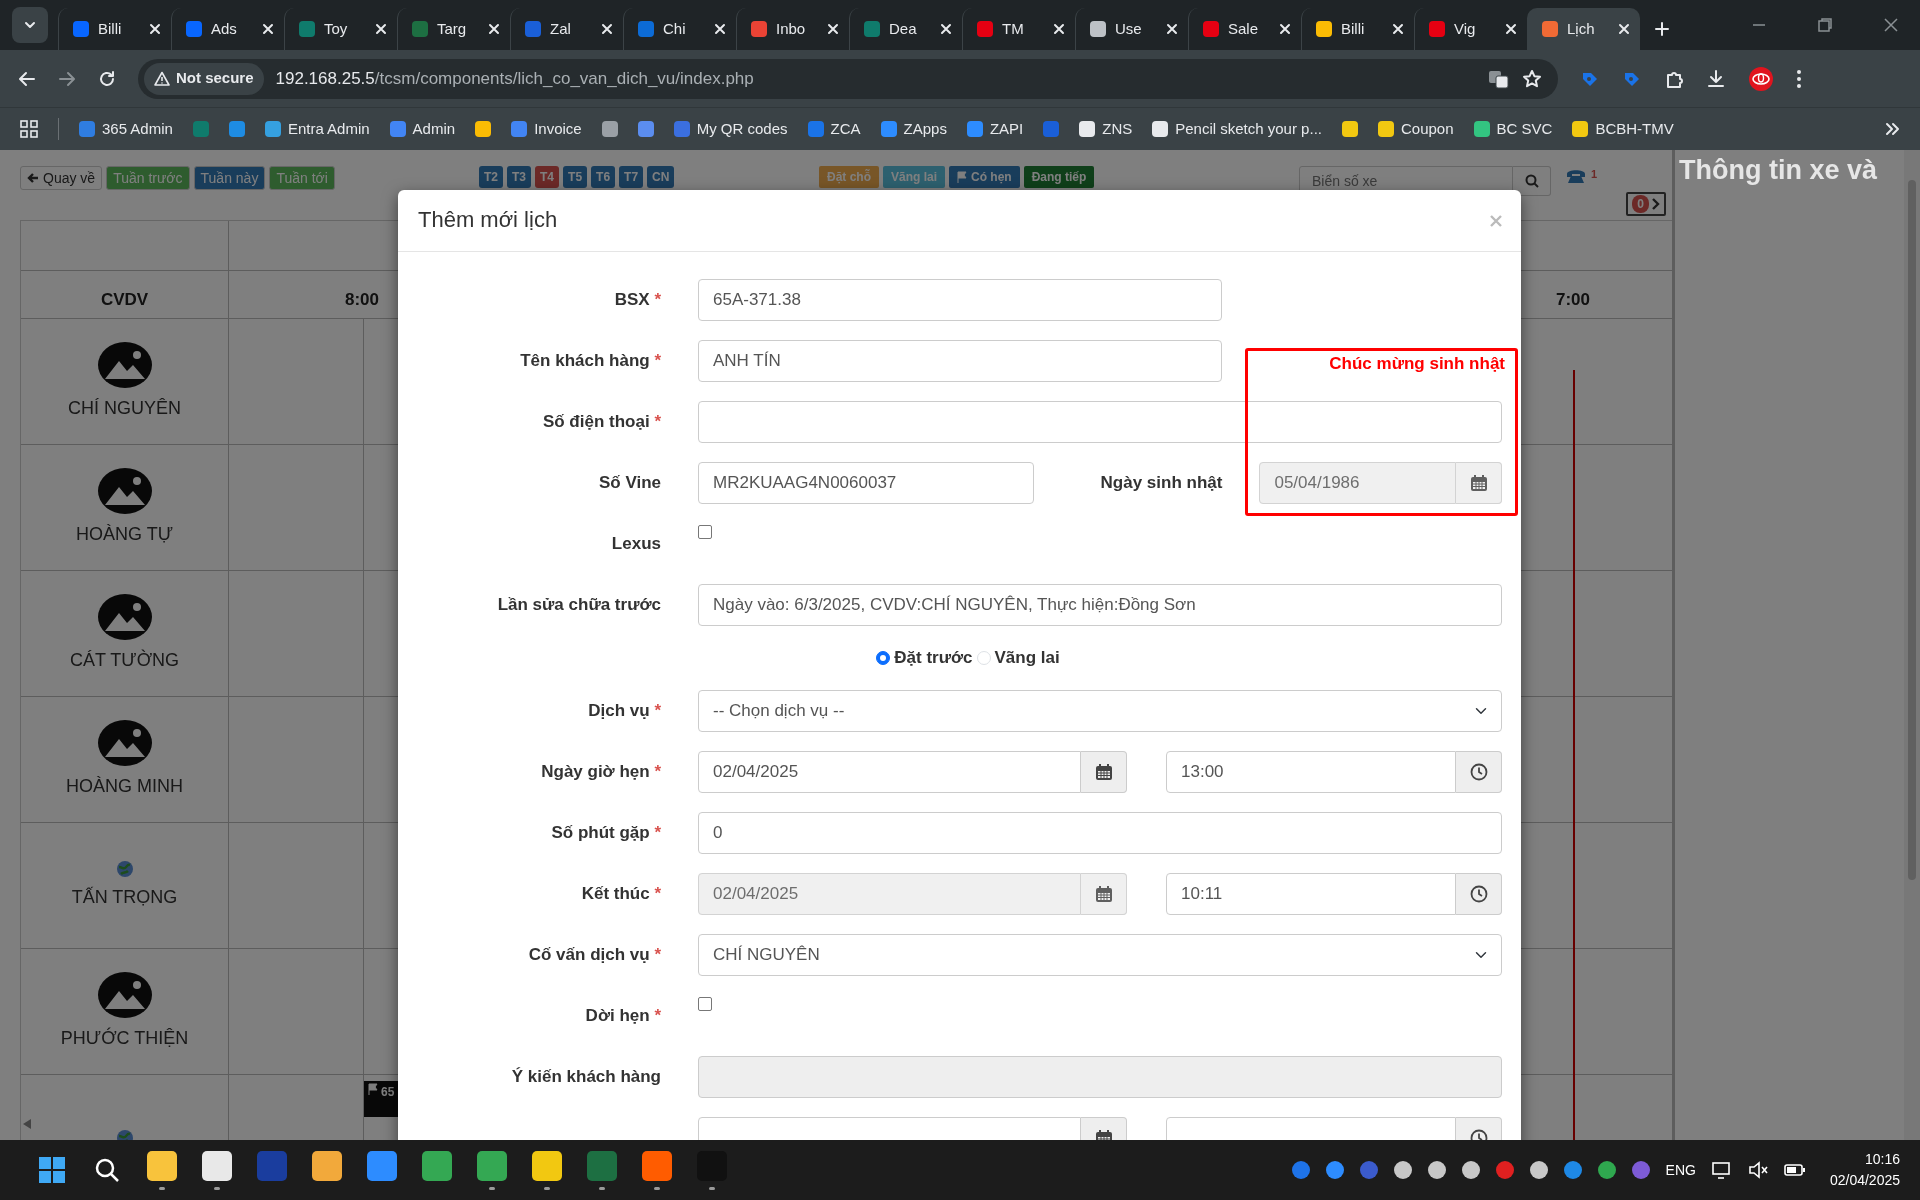  I want to click on muted-speaker-icon, so click(1757, 1170).